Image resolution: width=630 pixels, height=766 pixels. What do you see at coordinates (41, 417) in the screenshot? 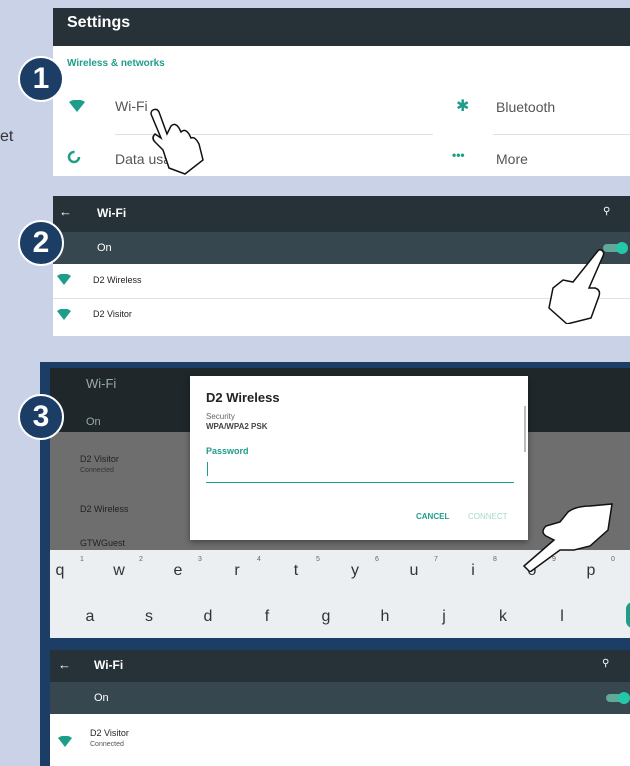
I see `step-badge-3: 3` at bounding box center [41, 417].